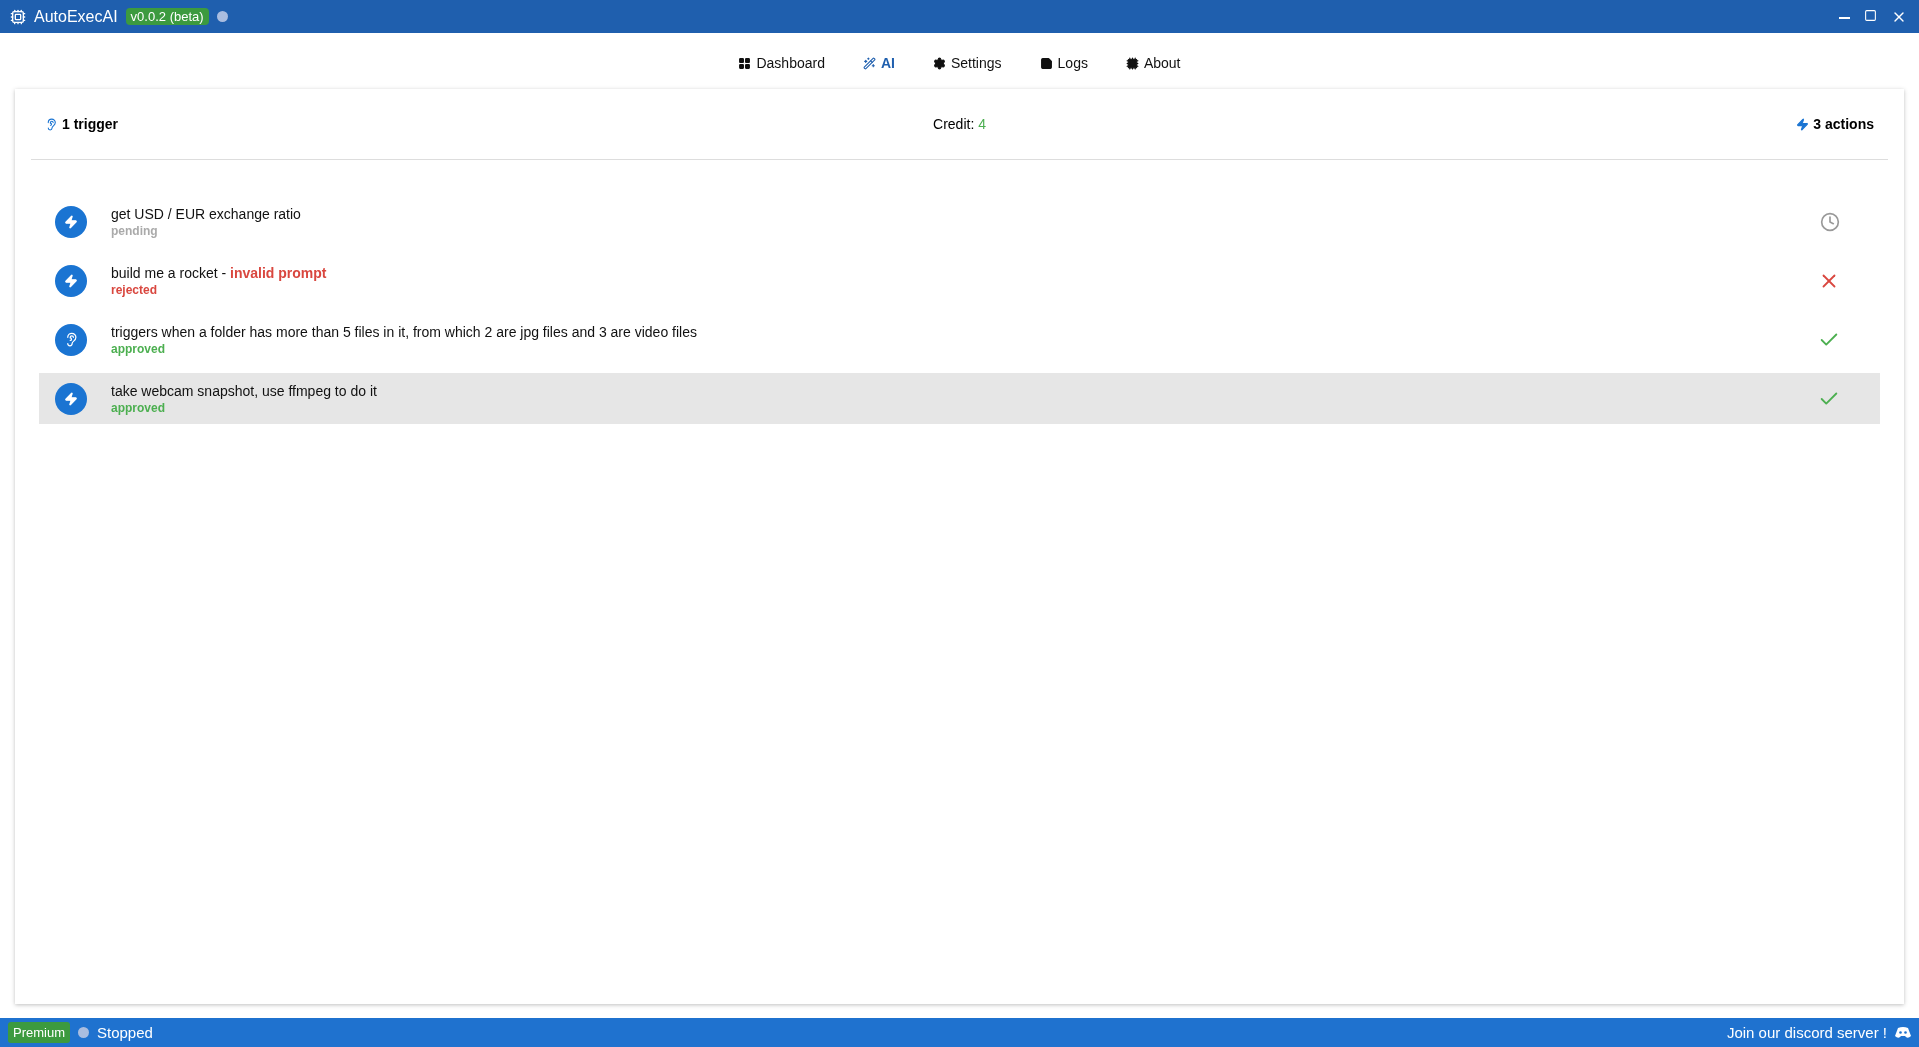  What do you see at coordinates (1870, 15) in the screenshot?
I see `maximize-icon` at bounding box center [1870, 15].